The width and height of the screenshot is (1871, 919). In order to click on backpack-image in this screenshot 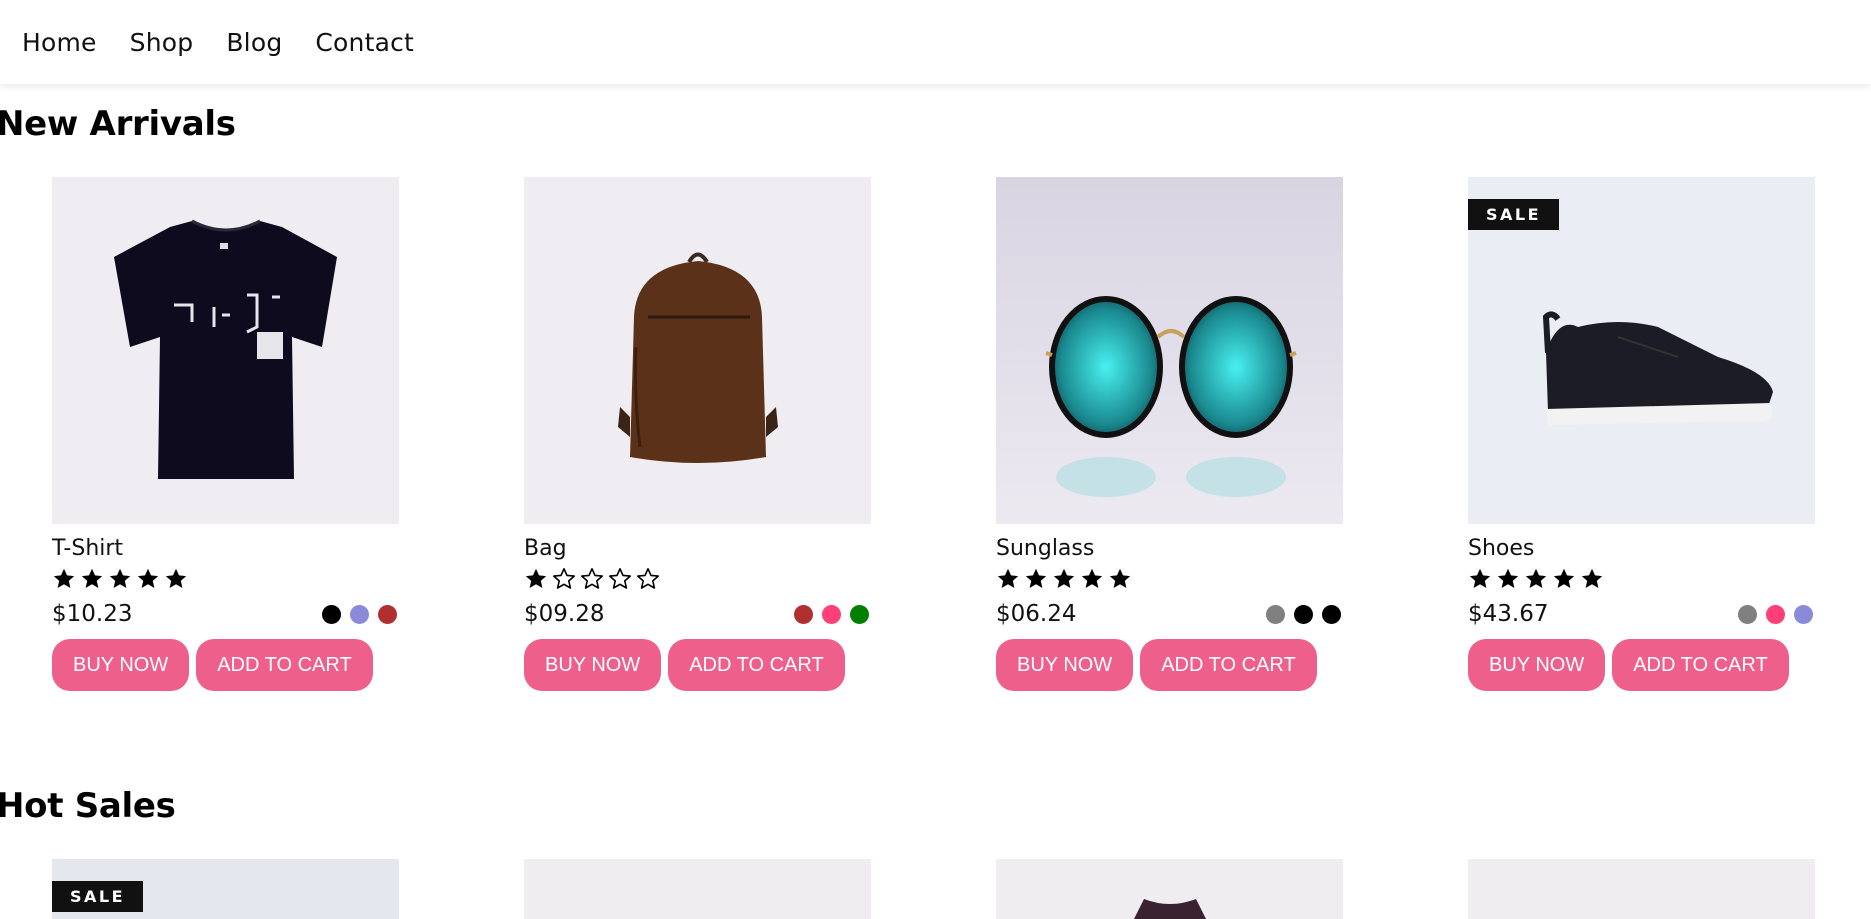, I will do `click(697, 350)`.